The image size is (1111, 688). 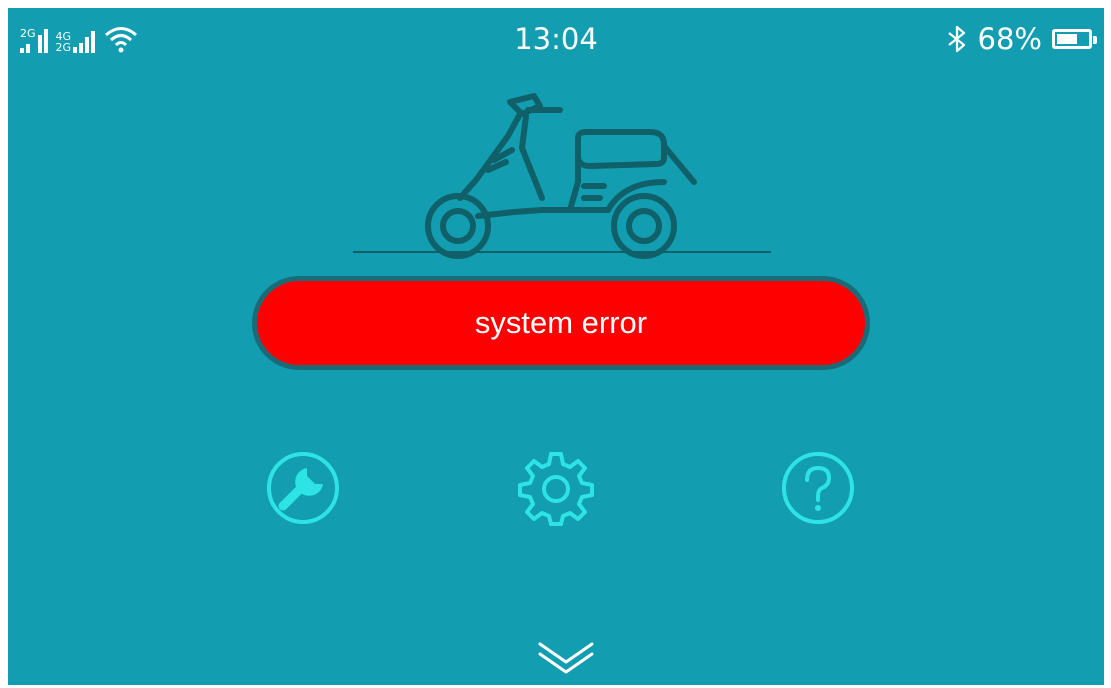 What do you see at coordinates (556, 488) in the screenshot?
I see `gear-icon` at bounding box center [556, 488].